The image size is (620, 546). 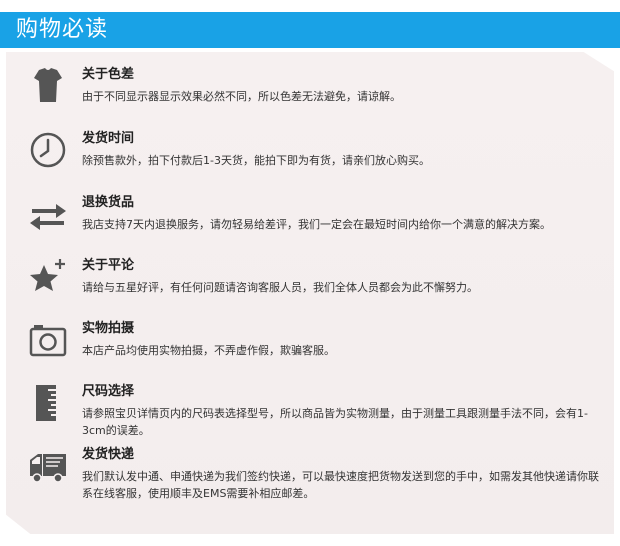 What do you see at coordinates (48, 340) in the screenshot?
I see `camera-icon` at bounding box center [48, 340].